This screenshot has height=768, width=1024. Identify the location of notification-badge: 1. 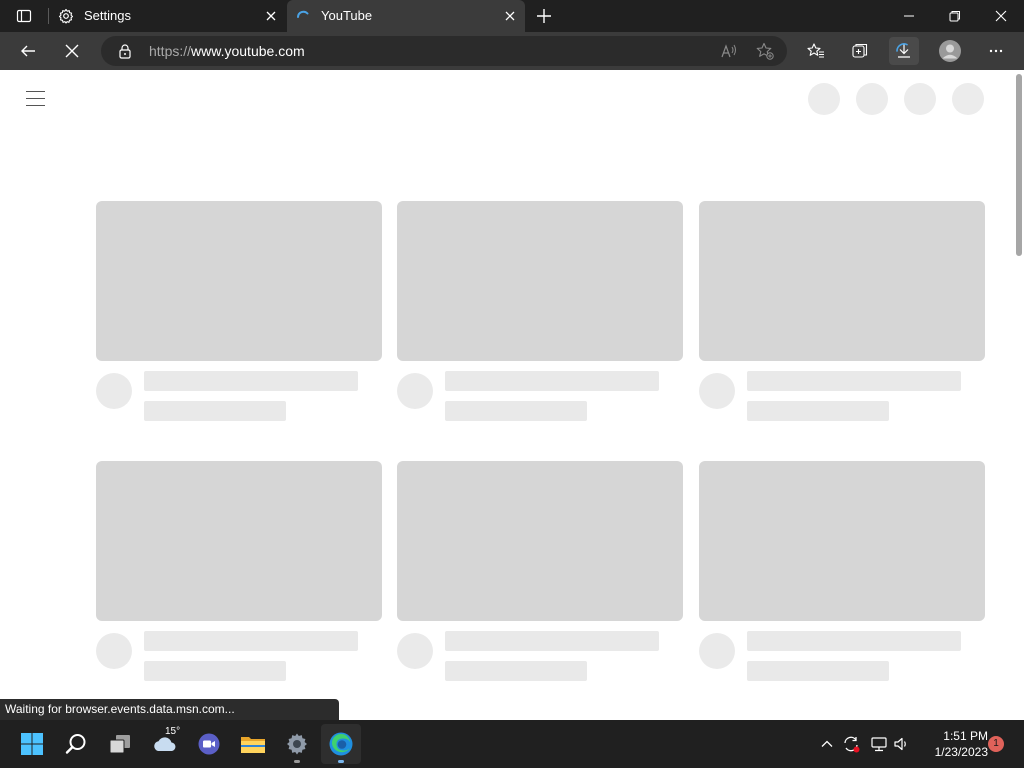
(996, 744).